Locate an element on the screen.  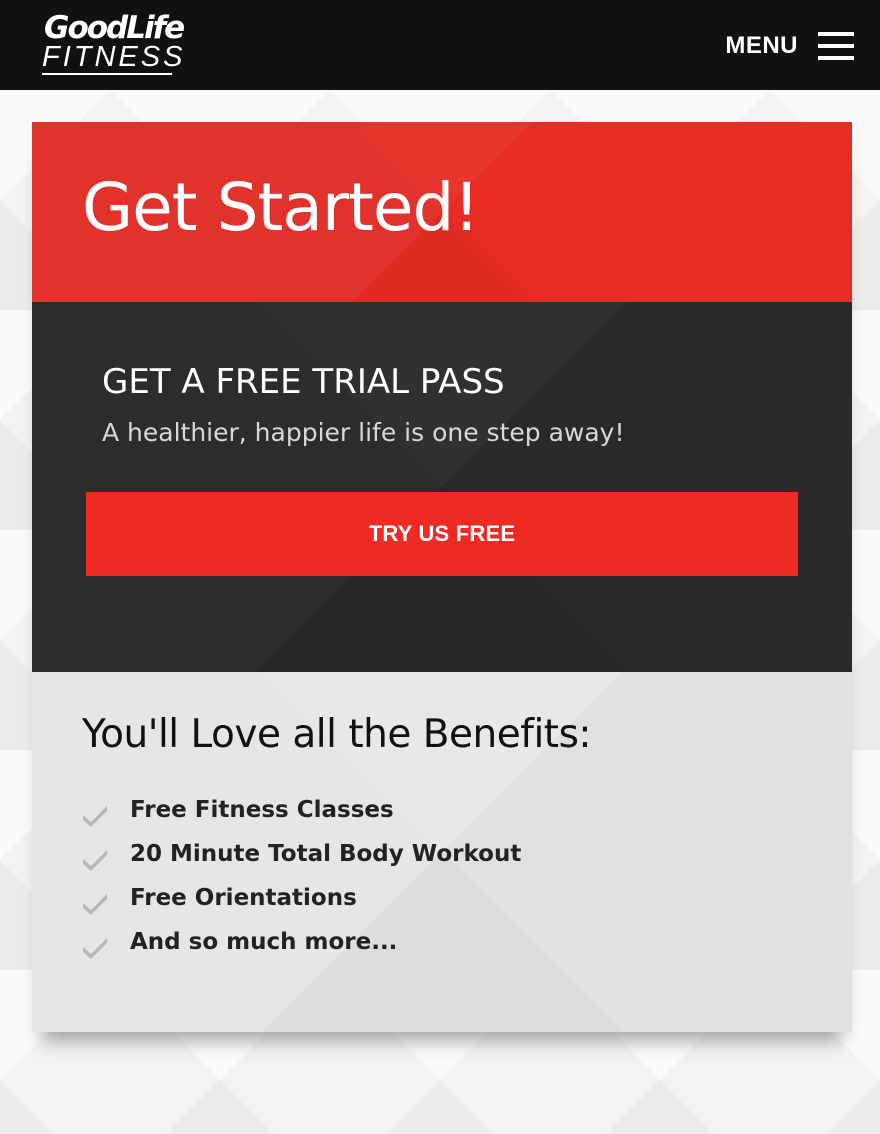
logo-wordmark-bottom: FITNESS is located at coordinates (114, 57).